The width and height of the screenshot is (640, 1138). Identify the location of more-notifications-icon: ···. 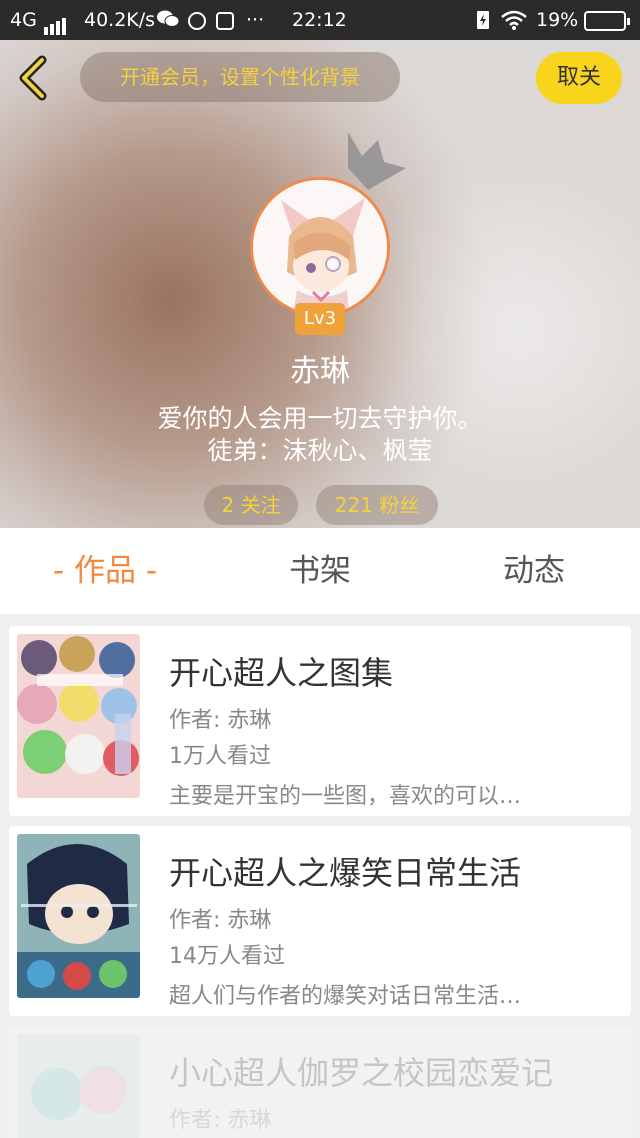
(255, 20).